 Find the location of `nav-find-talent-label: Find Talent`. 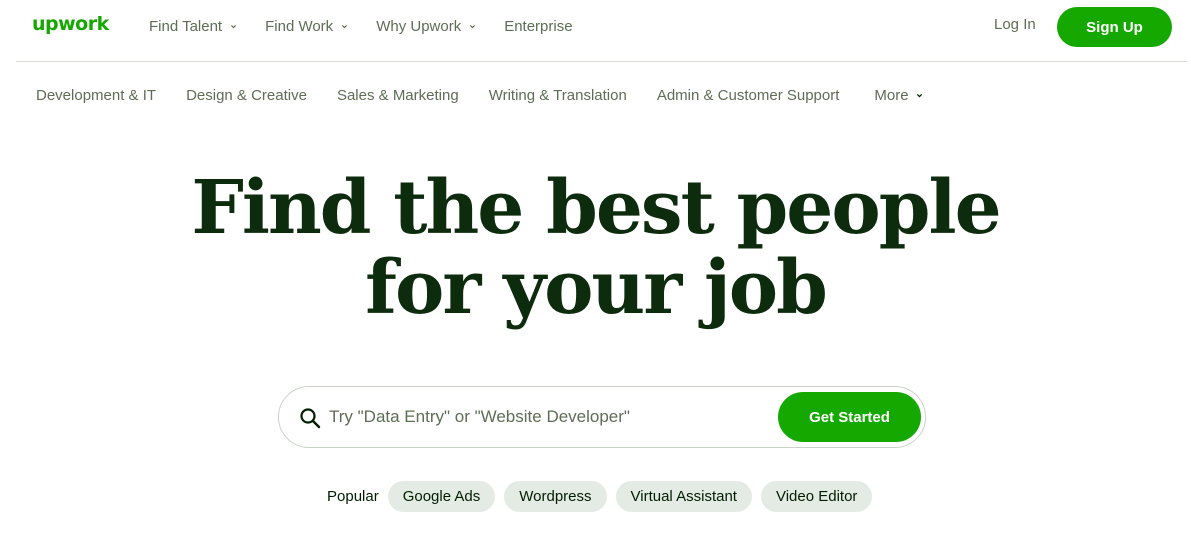

nav-find-talent-label: Find Talent is located at coordinates (186, 26).